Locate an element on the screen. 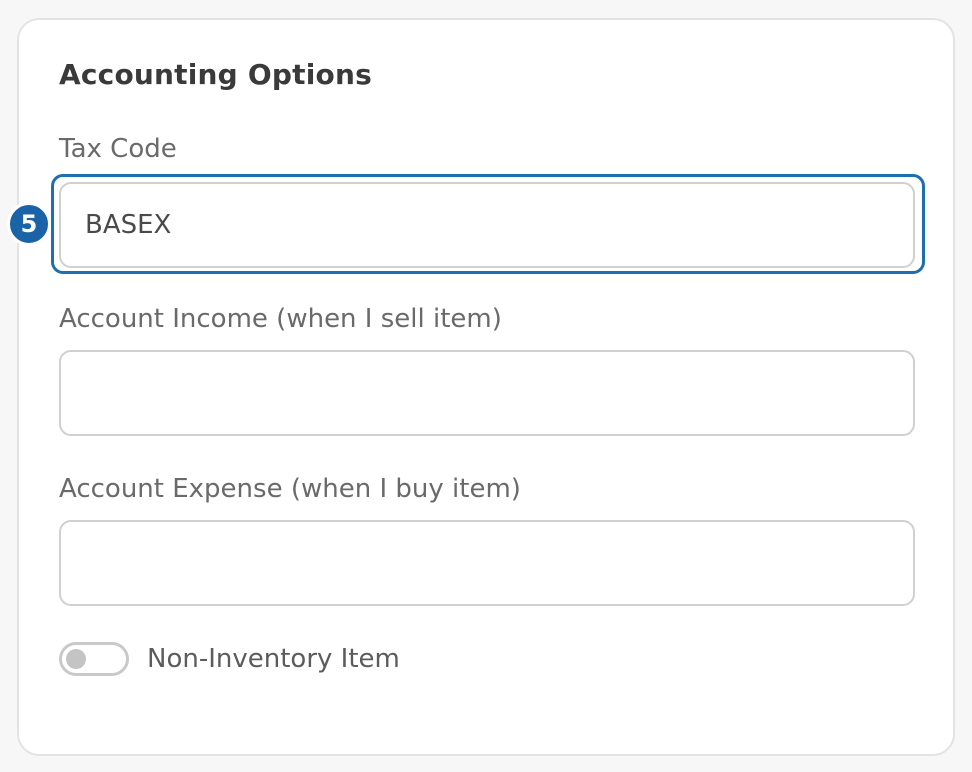  section-title: Accounting Options is located at coordinates (215, 74).